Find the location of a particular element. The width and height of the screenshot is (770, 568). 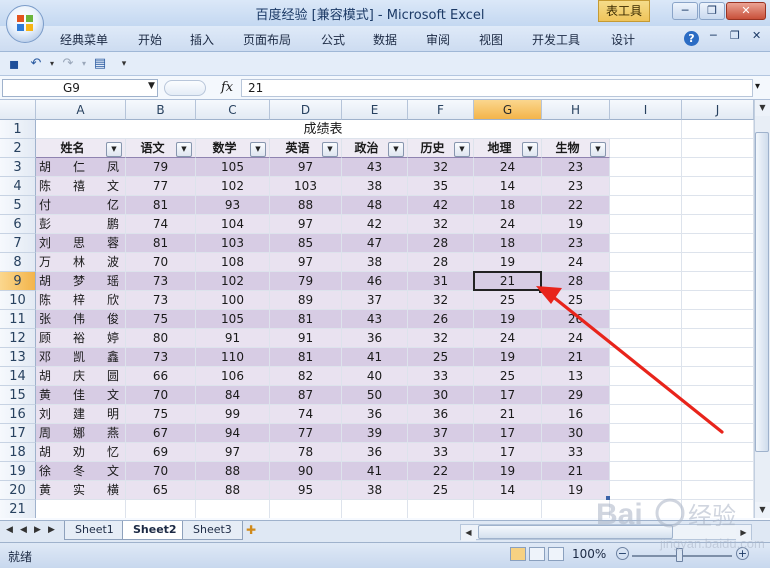

score-cell: 47 is located at coordinates (375, 243).